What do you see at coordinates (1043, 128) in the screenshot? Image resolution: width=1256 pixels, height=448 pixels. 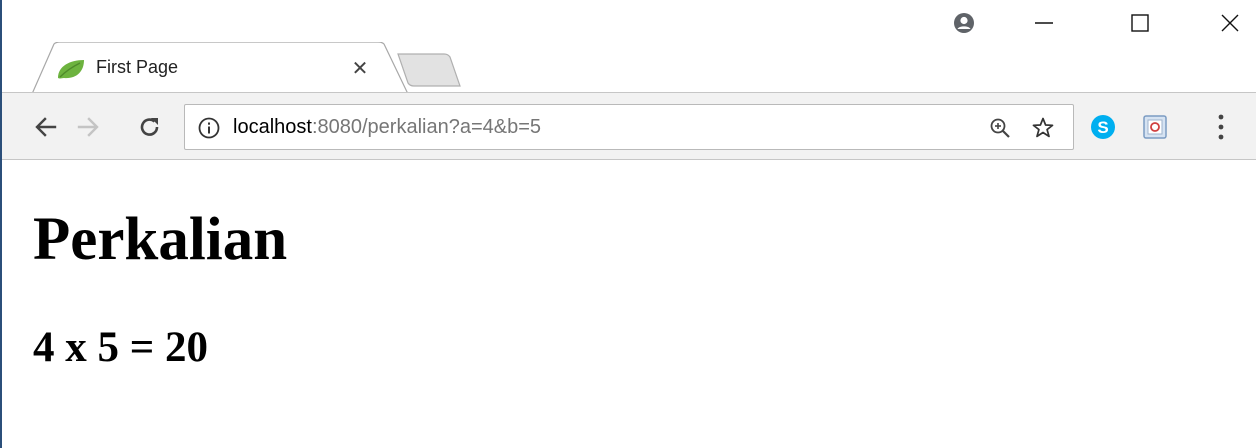 I see `star-icon` at bounding box center [1043, 128].